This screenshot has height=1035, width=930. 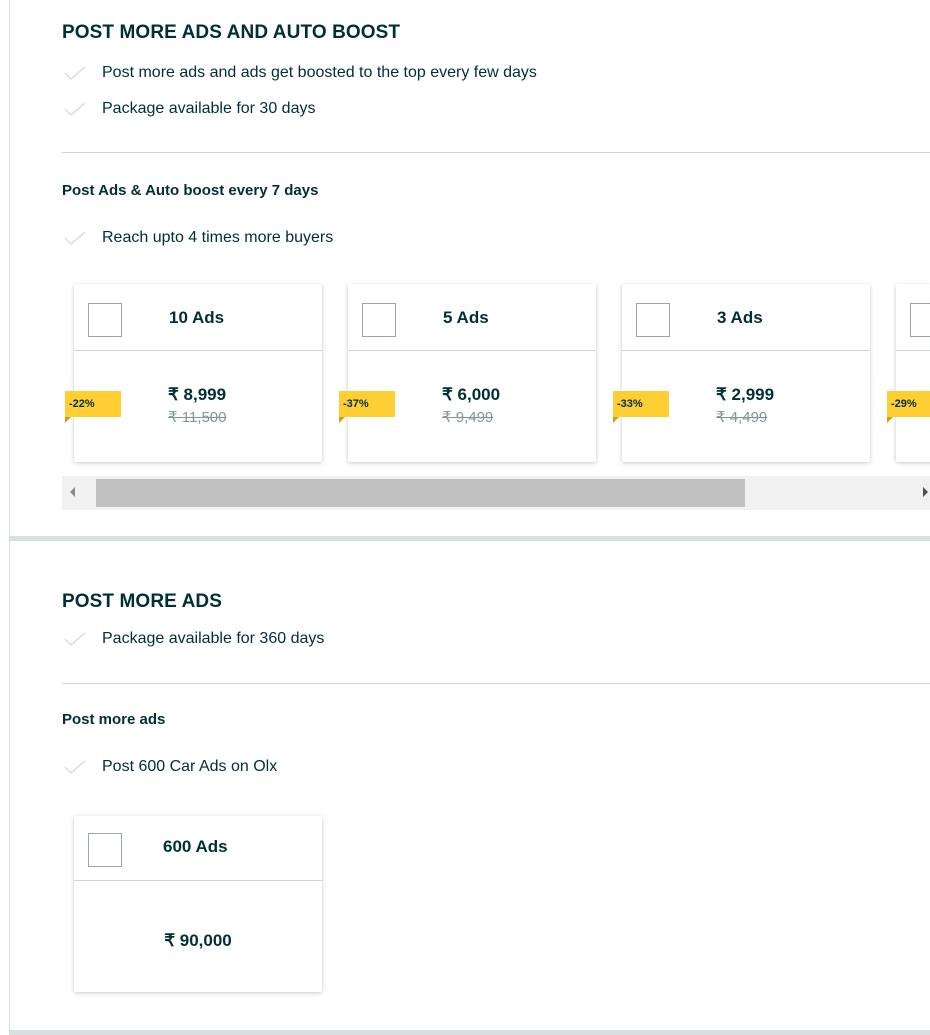 What do you see at coordinates (114, 719) in the screenshot?
I see `post-more-subheading: Post more ads` at bounding box center [114, 719].